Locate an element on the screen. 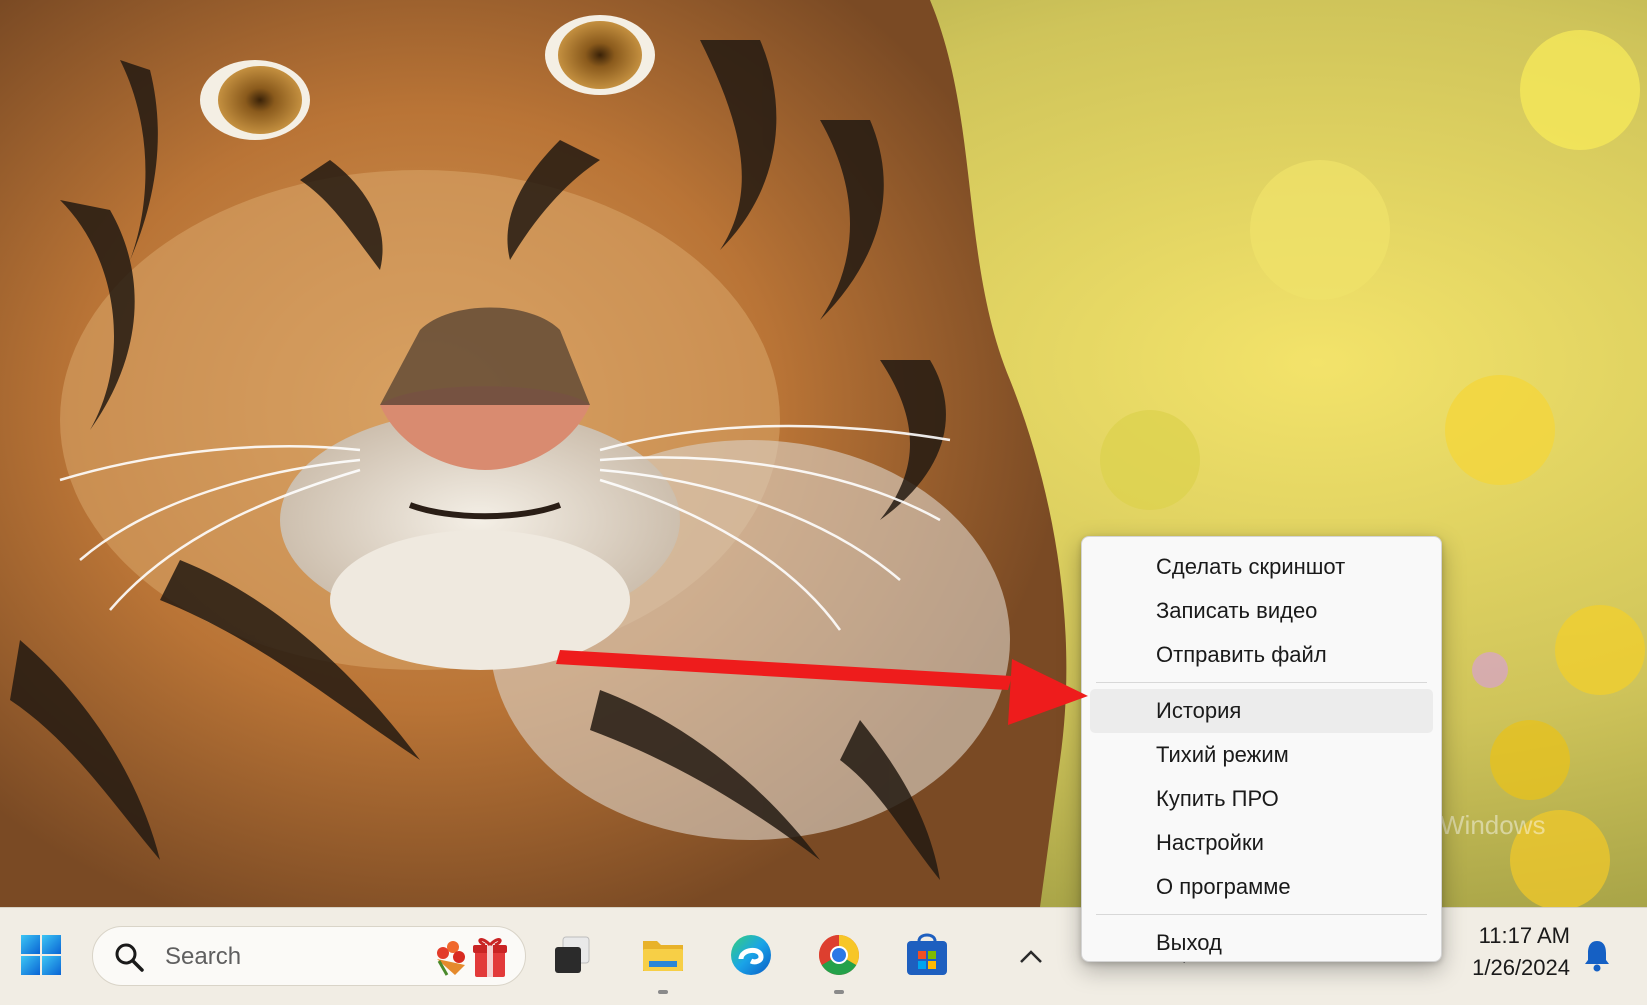  notification-bell-icon is located at coordinates (1597, 955).